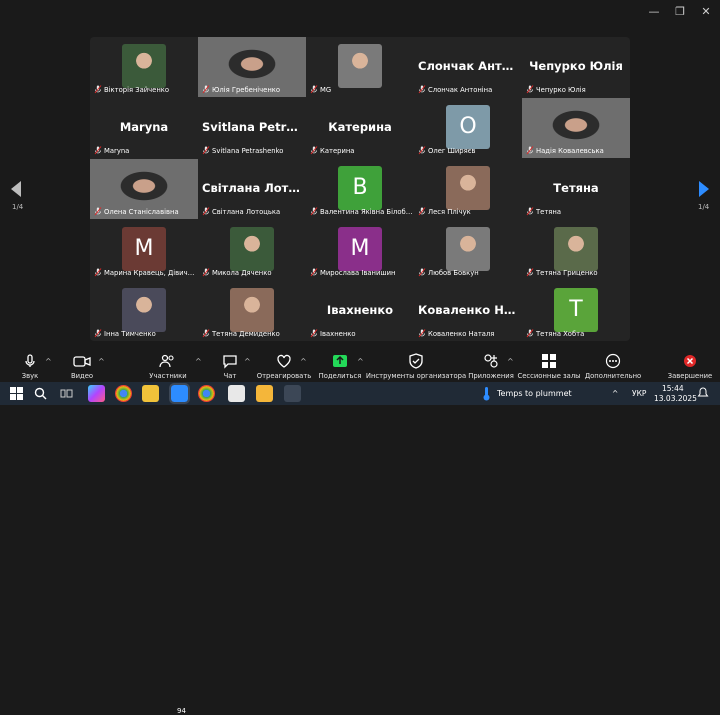  I want to click on participant-name-label: Інна Тимченко, so click(125, 333).